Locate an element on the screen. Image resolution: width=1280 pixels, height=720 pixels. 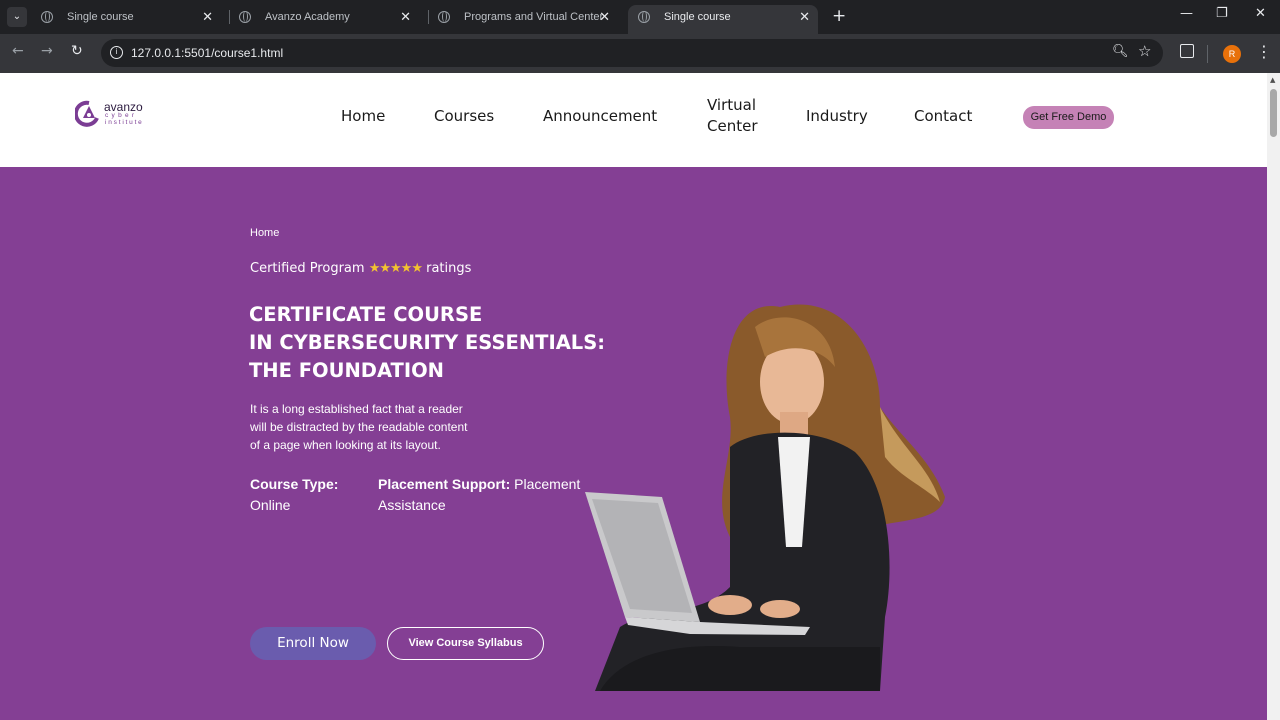
logo-text-institute: institute is located at coordinates (124, 122).